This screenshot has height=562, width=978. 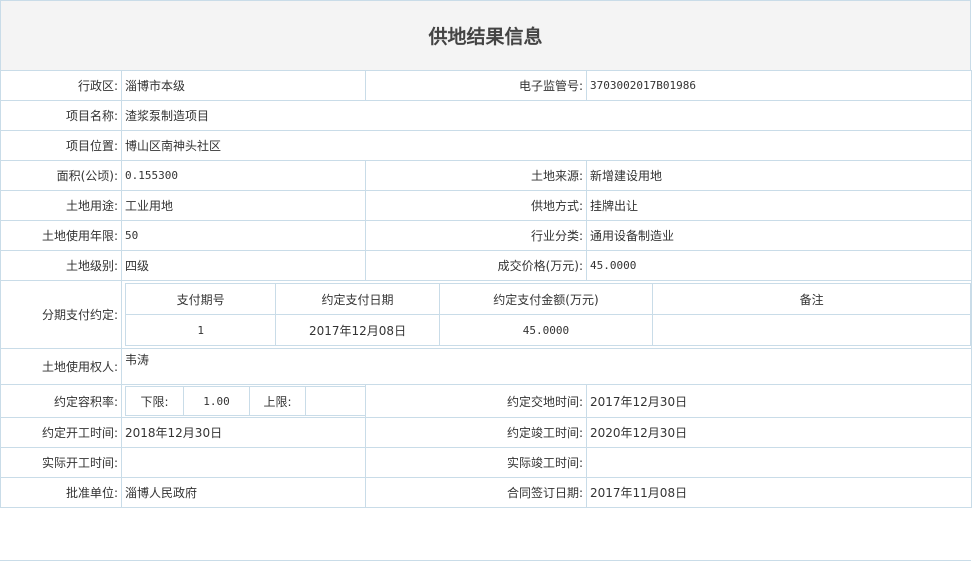 I want to click on row-project-name: 项目名称: 渣浆泵制造项目, so click(x=486, y=115).